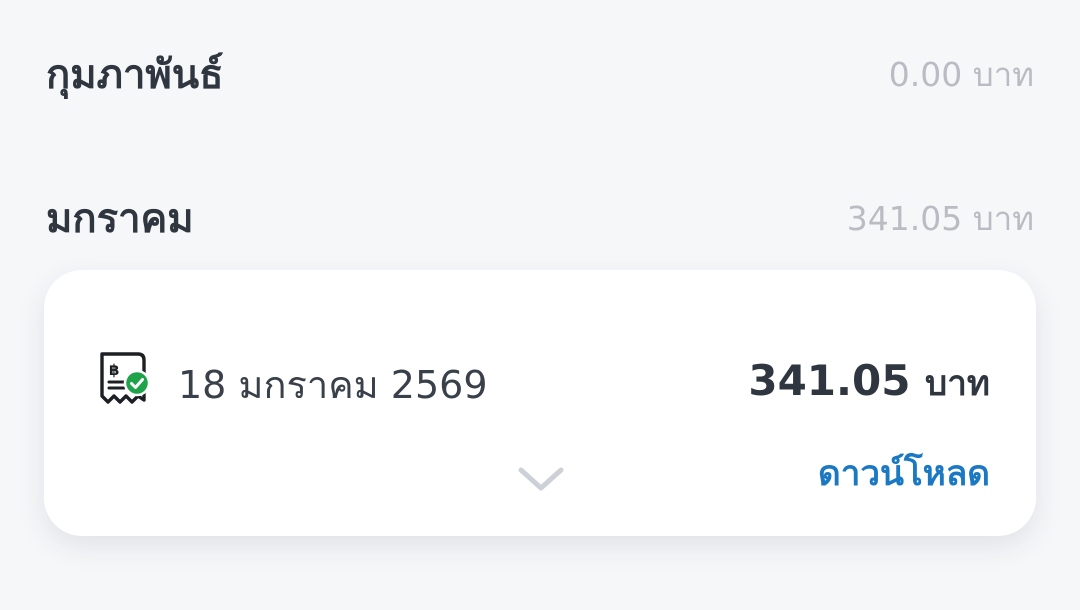 The image size is (1080, 610). What do you see at coordinates (961, 74) in the screenshot?
I see `month-total: 0.00 บาท` at bounding box center [961, 74].